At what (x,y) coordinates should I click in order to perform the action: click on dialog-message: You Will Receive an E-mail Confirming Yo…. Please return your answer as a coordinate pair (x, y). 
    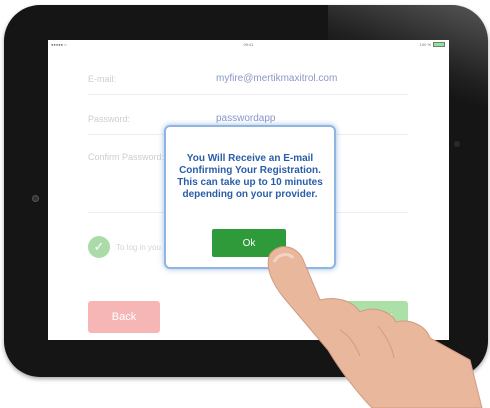
    Looking at the image, I should click on (250, 176).